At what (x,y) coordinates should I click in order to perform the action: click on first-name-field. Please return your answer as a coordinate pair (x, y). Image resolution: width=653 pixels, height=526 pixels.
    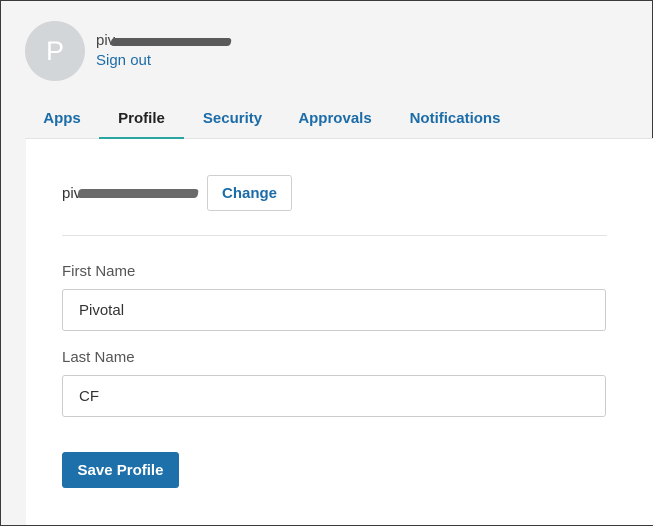
    Looking at the image, I should click on (334, 310).